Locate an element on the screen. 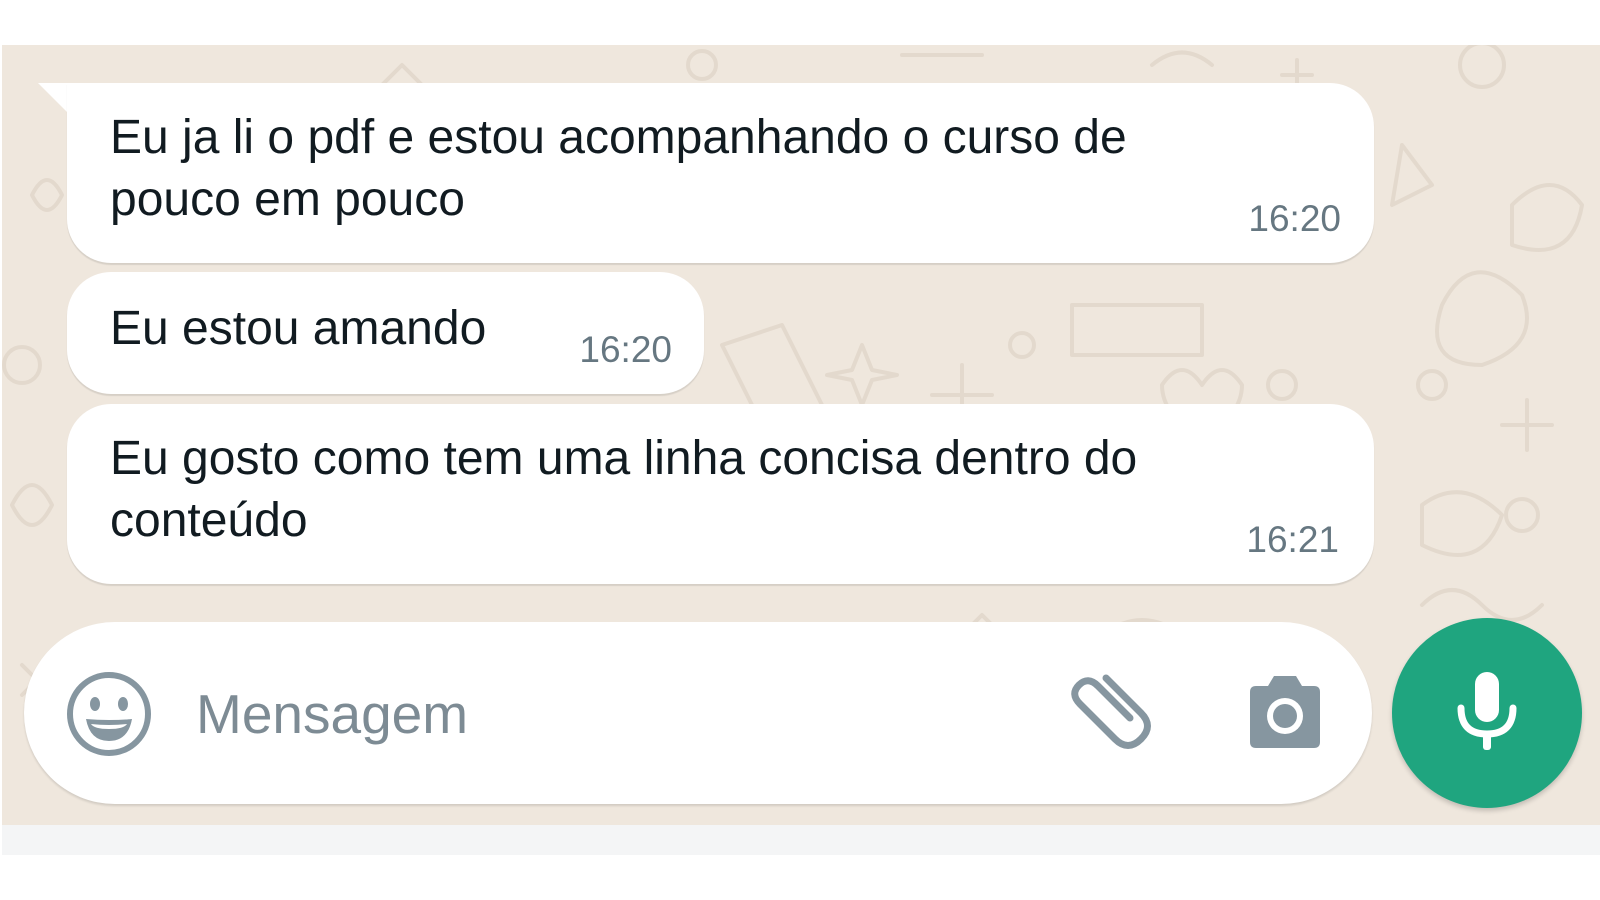  message-bubble: Eu estou amando 16:20 is located at coordinates (385, 333).